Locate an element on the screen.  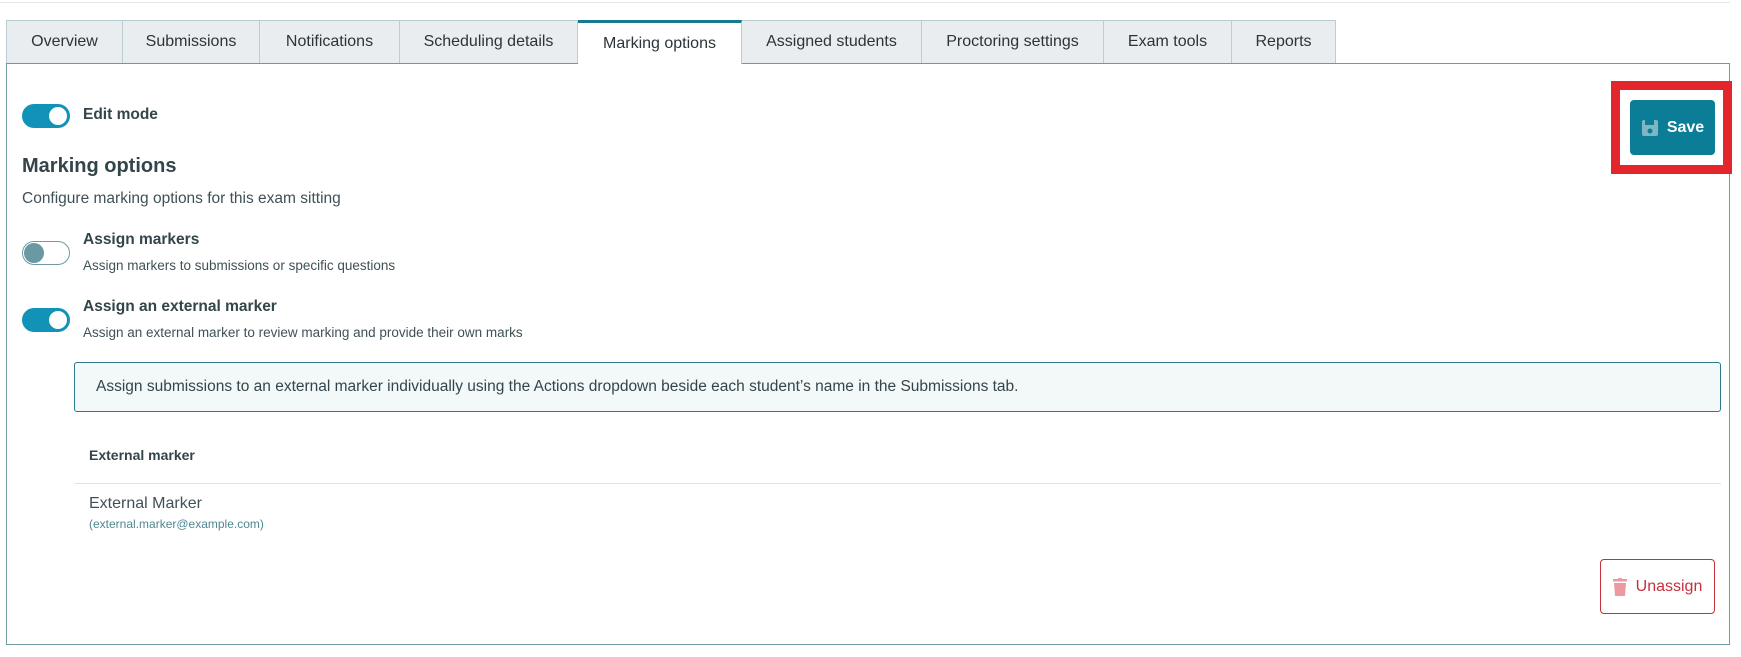
tab-notifications: Notifications is located at coordinates (330, 41).